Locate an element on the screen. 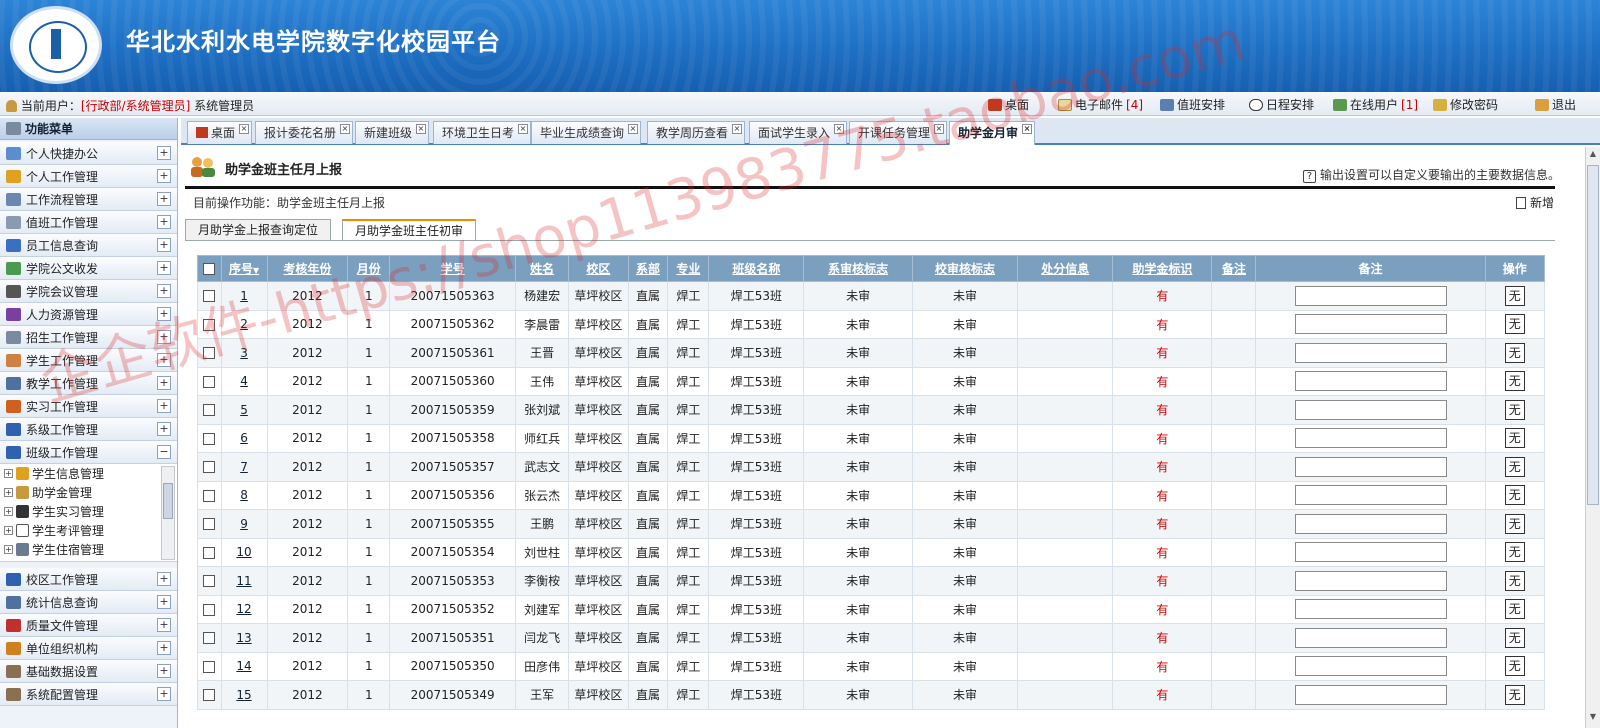  scroll-down-icon: ▼ is located at coordinates (1593, 719).